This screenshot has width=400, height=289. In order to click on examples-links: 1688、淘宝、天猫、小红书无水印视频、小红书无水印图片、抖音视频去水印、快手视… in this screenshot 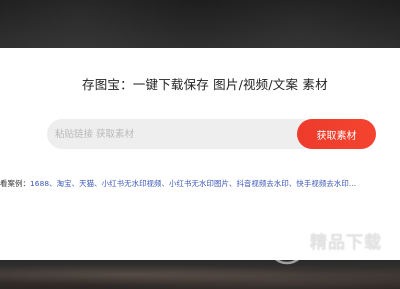, I will do `click(193, 183)`.